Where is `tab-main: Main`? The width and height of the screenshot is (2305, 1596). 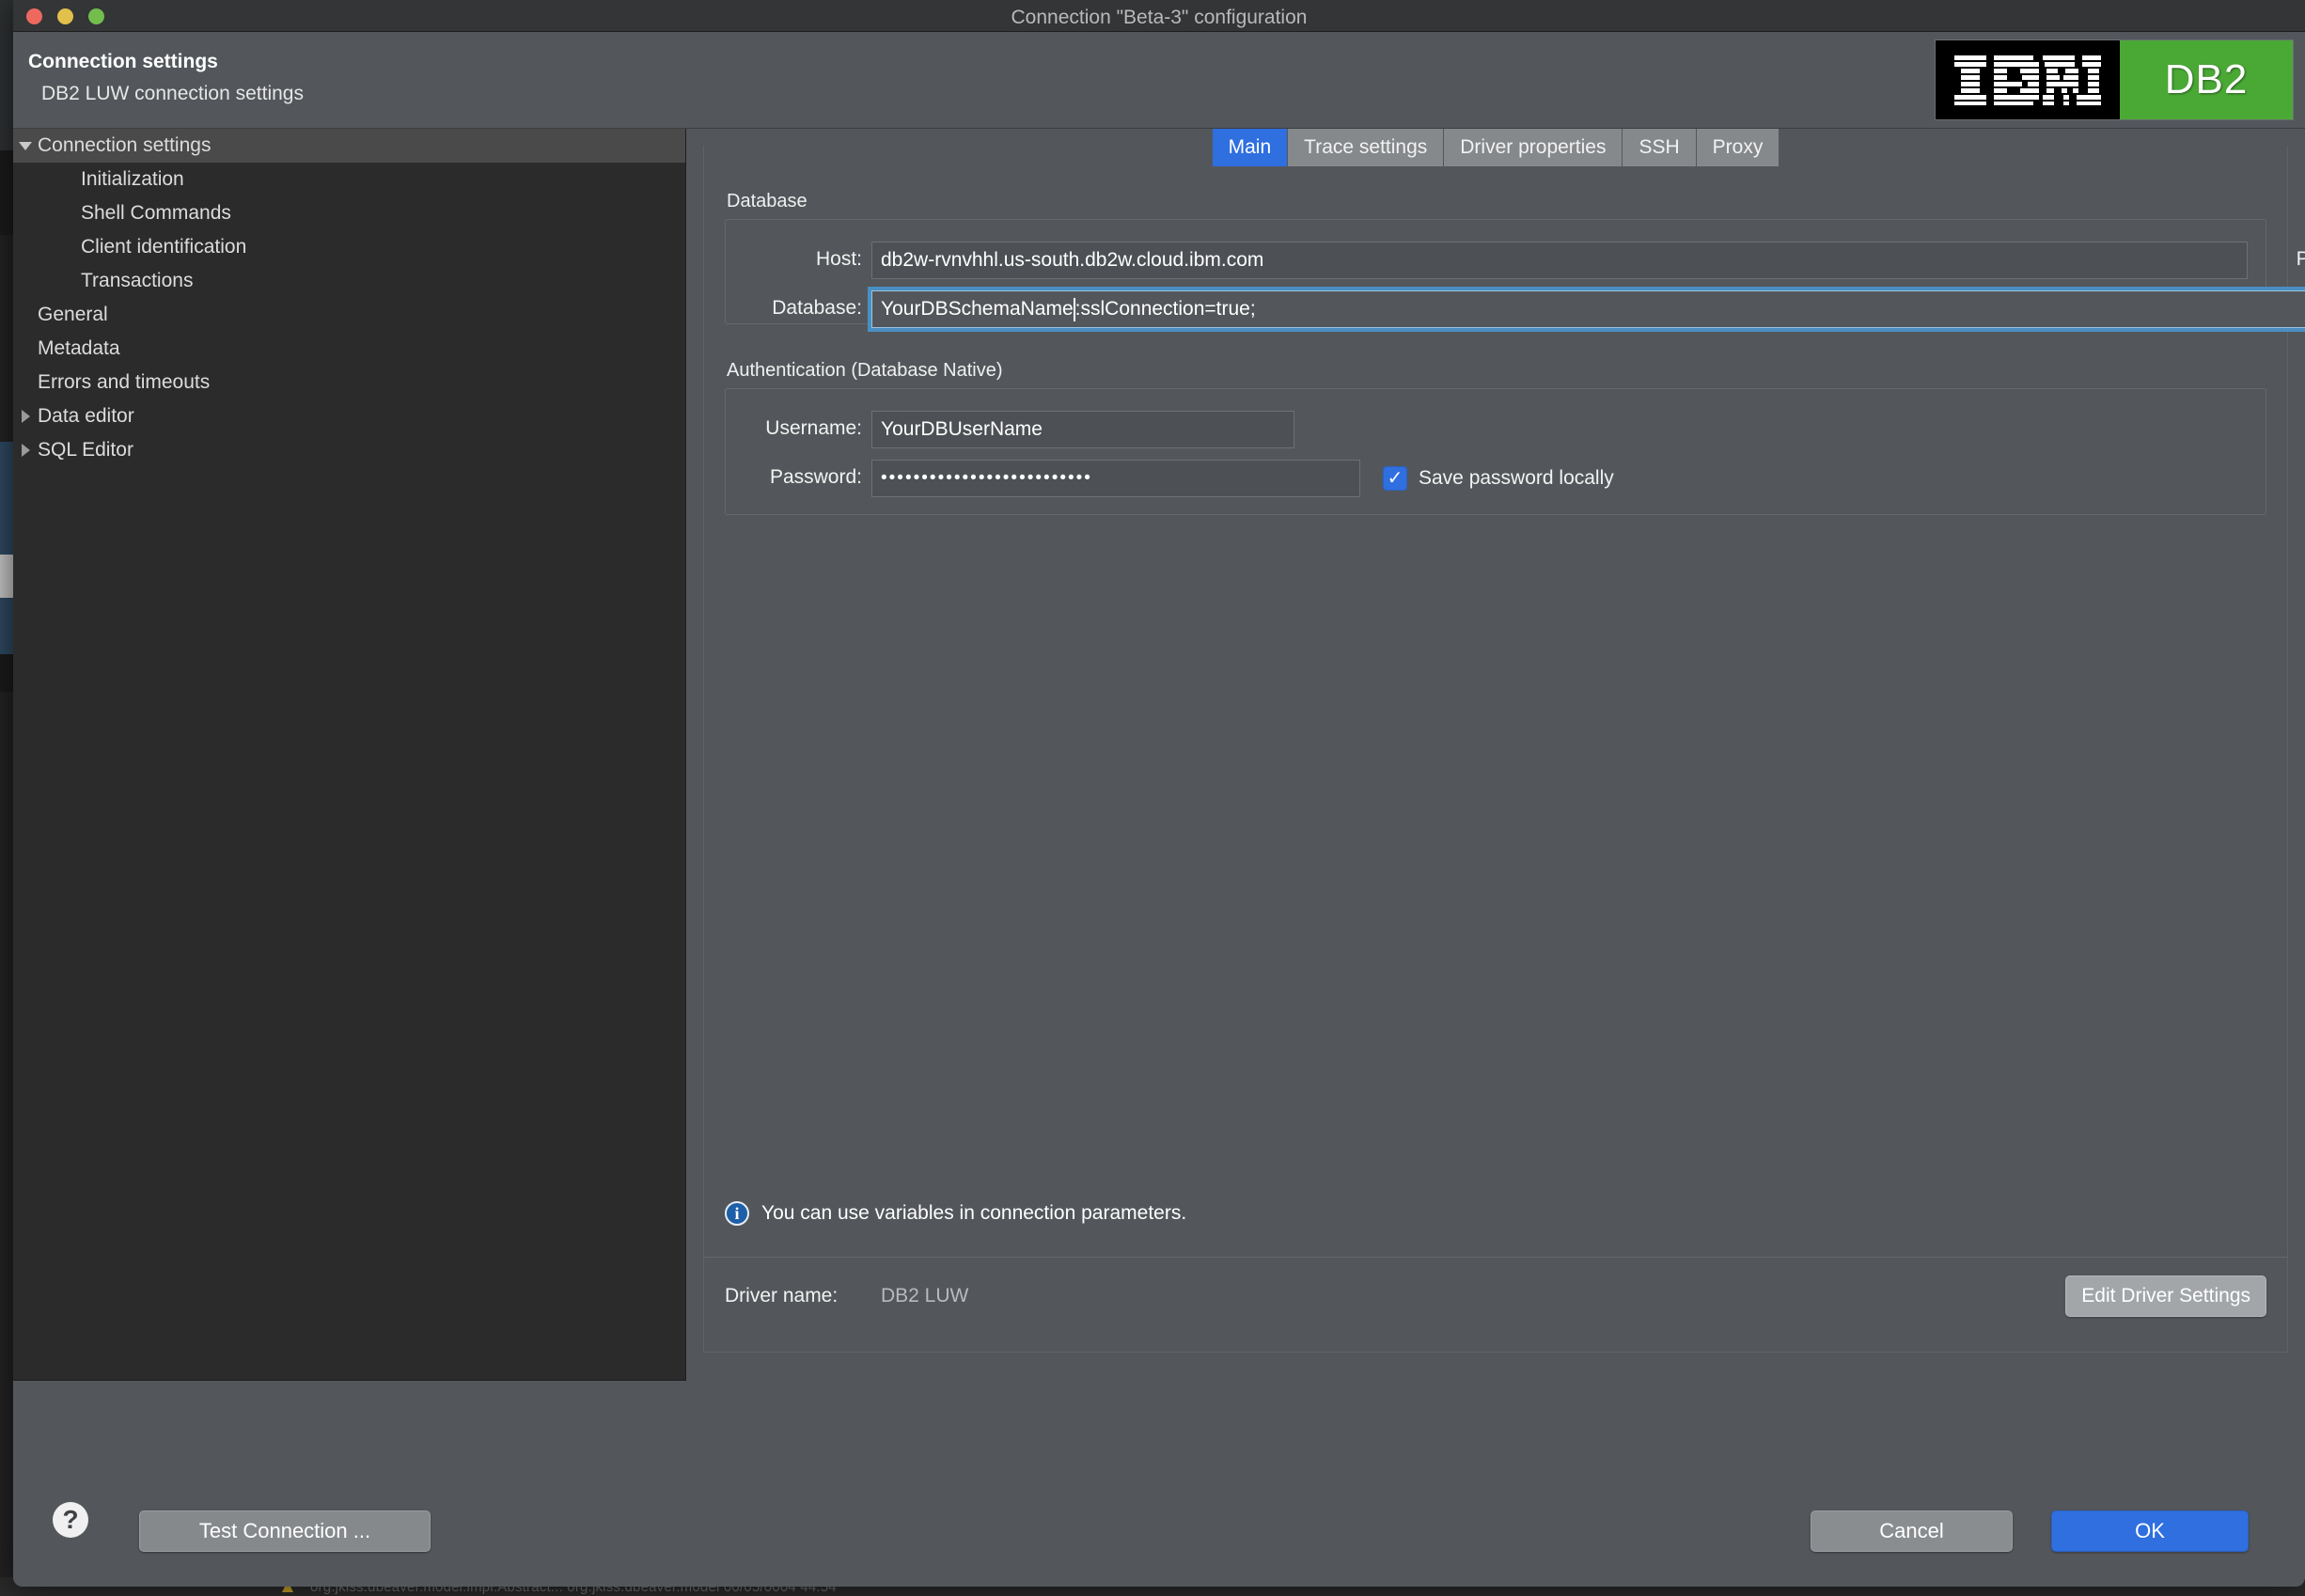 tab-main: Main is located at coordinates (1250, 147).